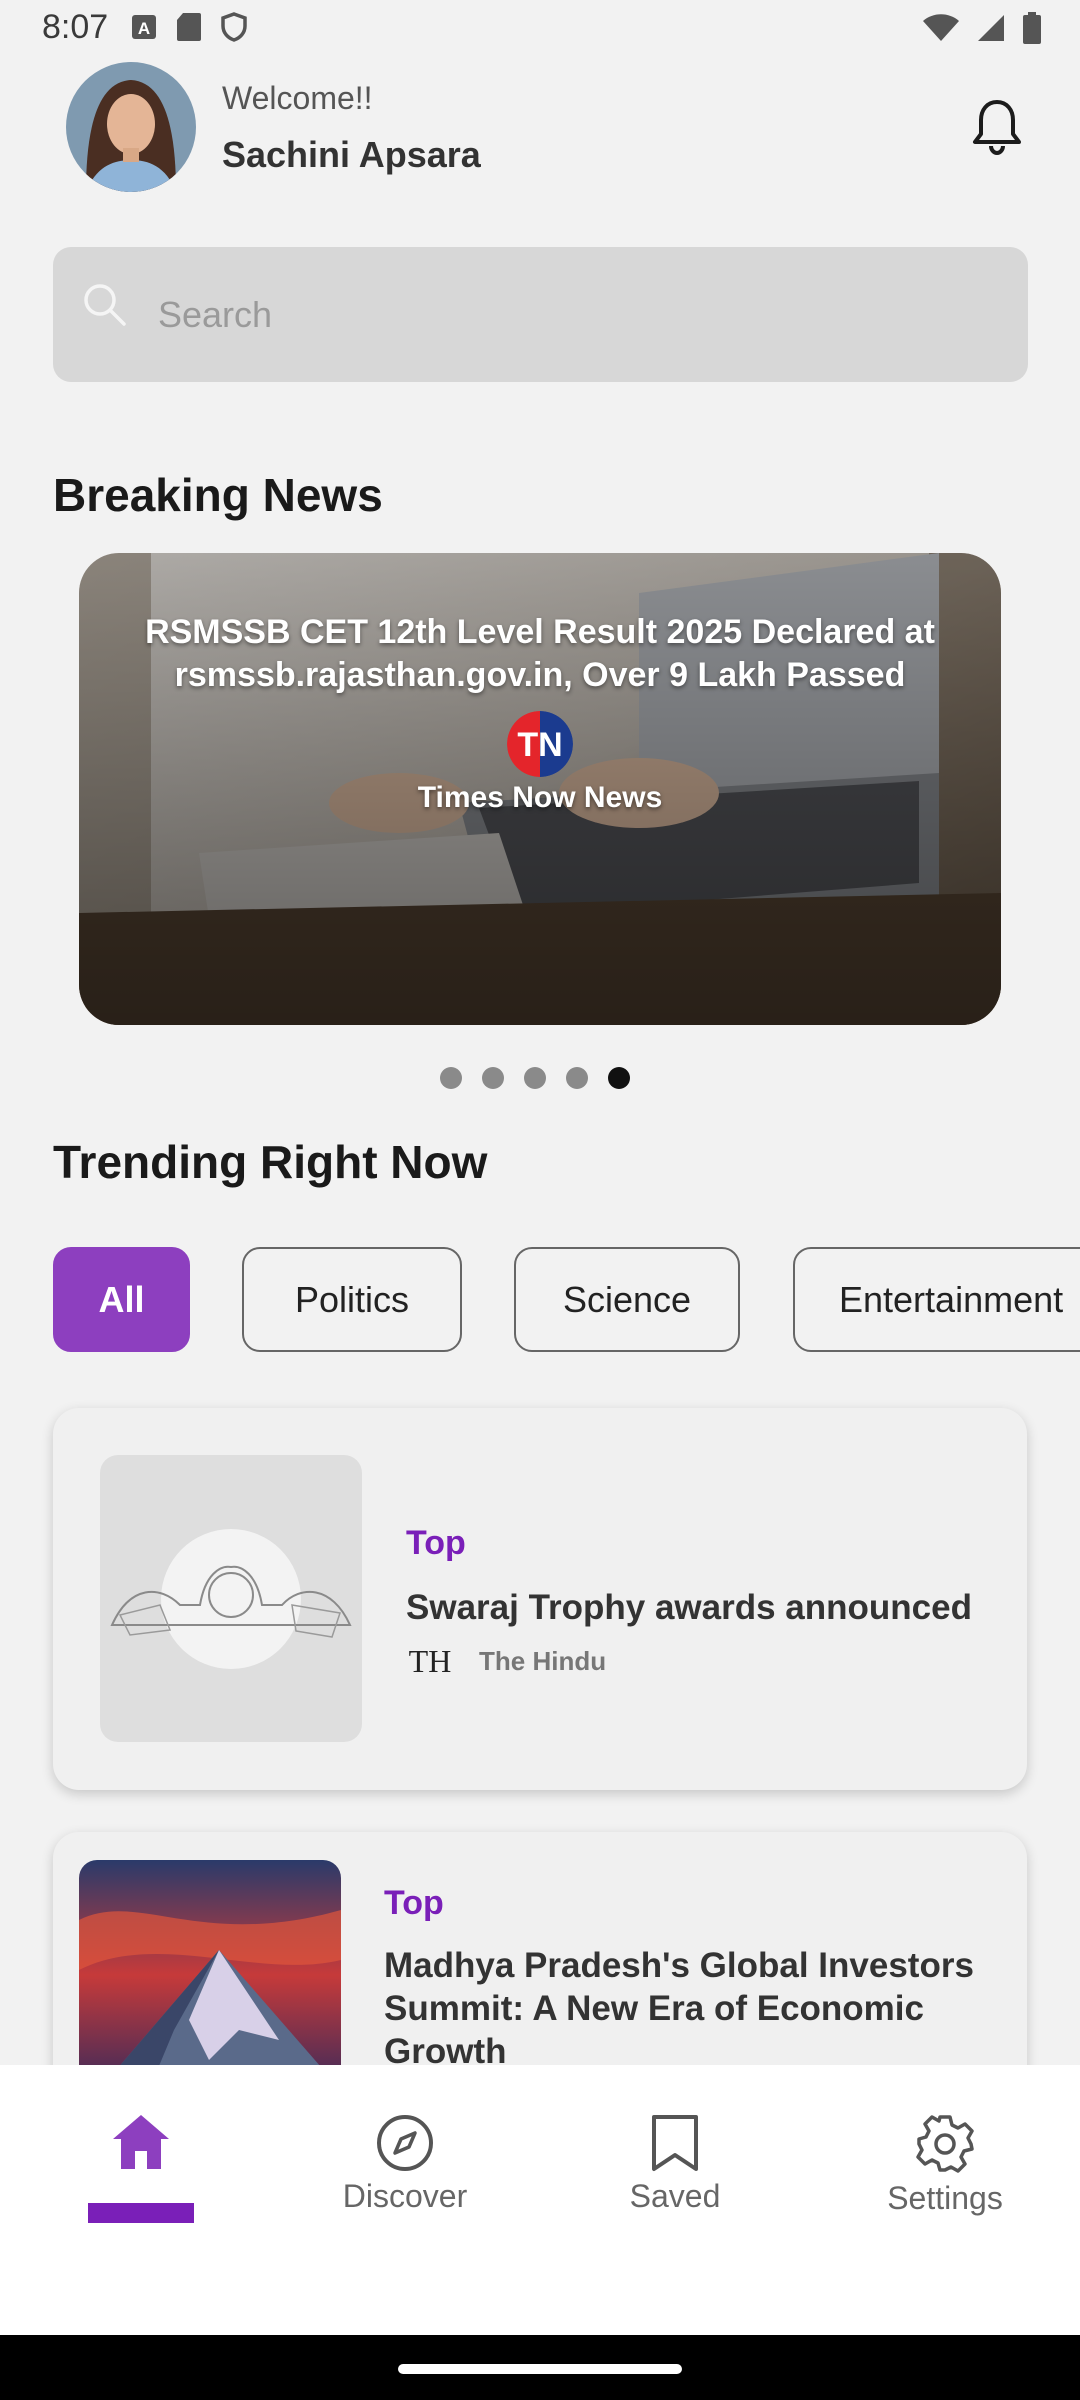 The height and width of the screenshot is (2400, 1080). I want to click on chip-science: Science, so click(627, 1299).